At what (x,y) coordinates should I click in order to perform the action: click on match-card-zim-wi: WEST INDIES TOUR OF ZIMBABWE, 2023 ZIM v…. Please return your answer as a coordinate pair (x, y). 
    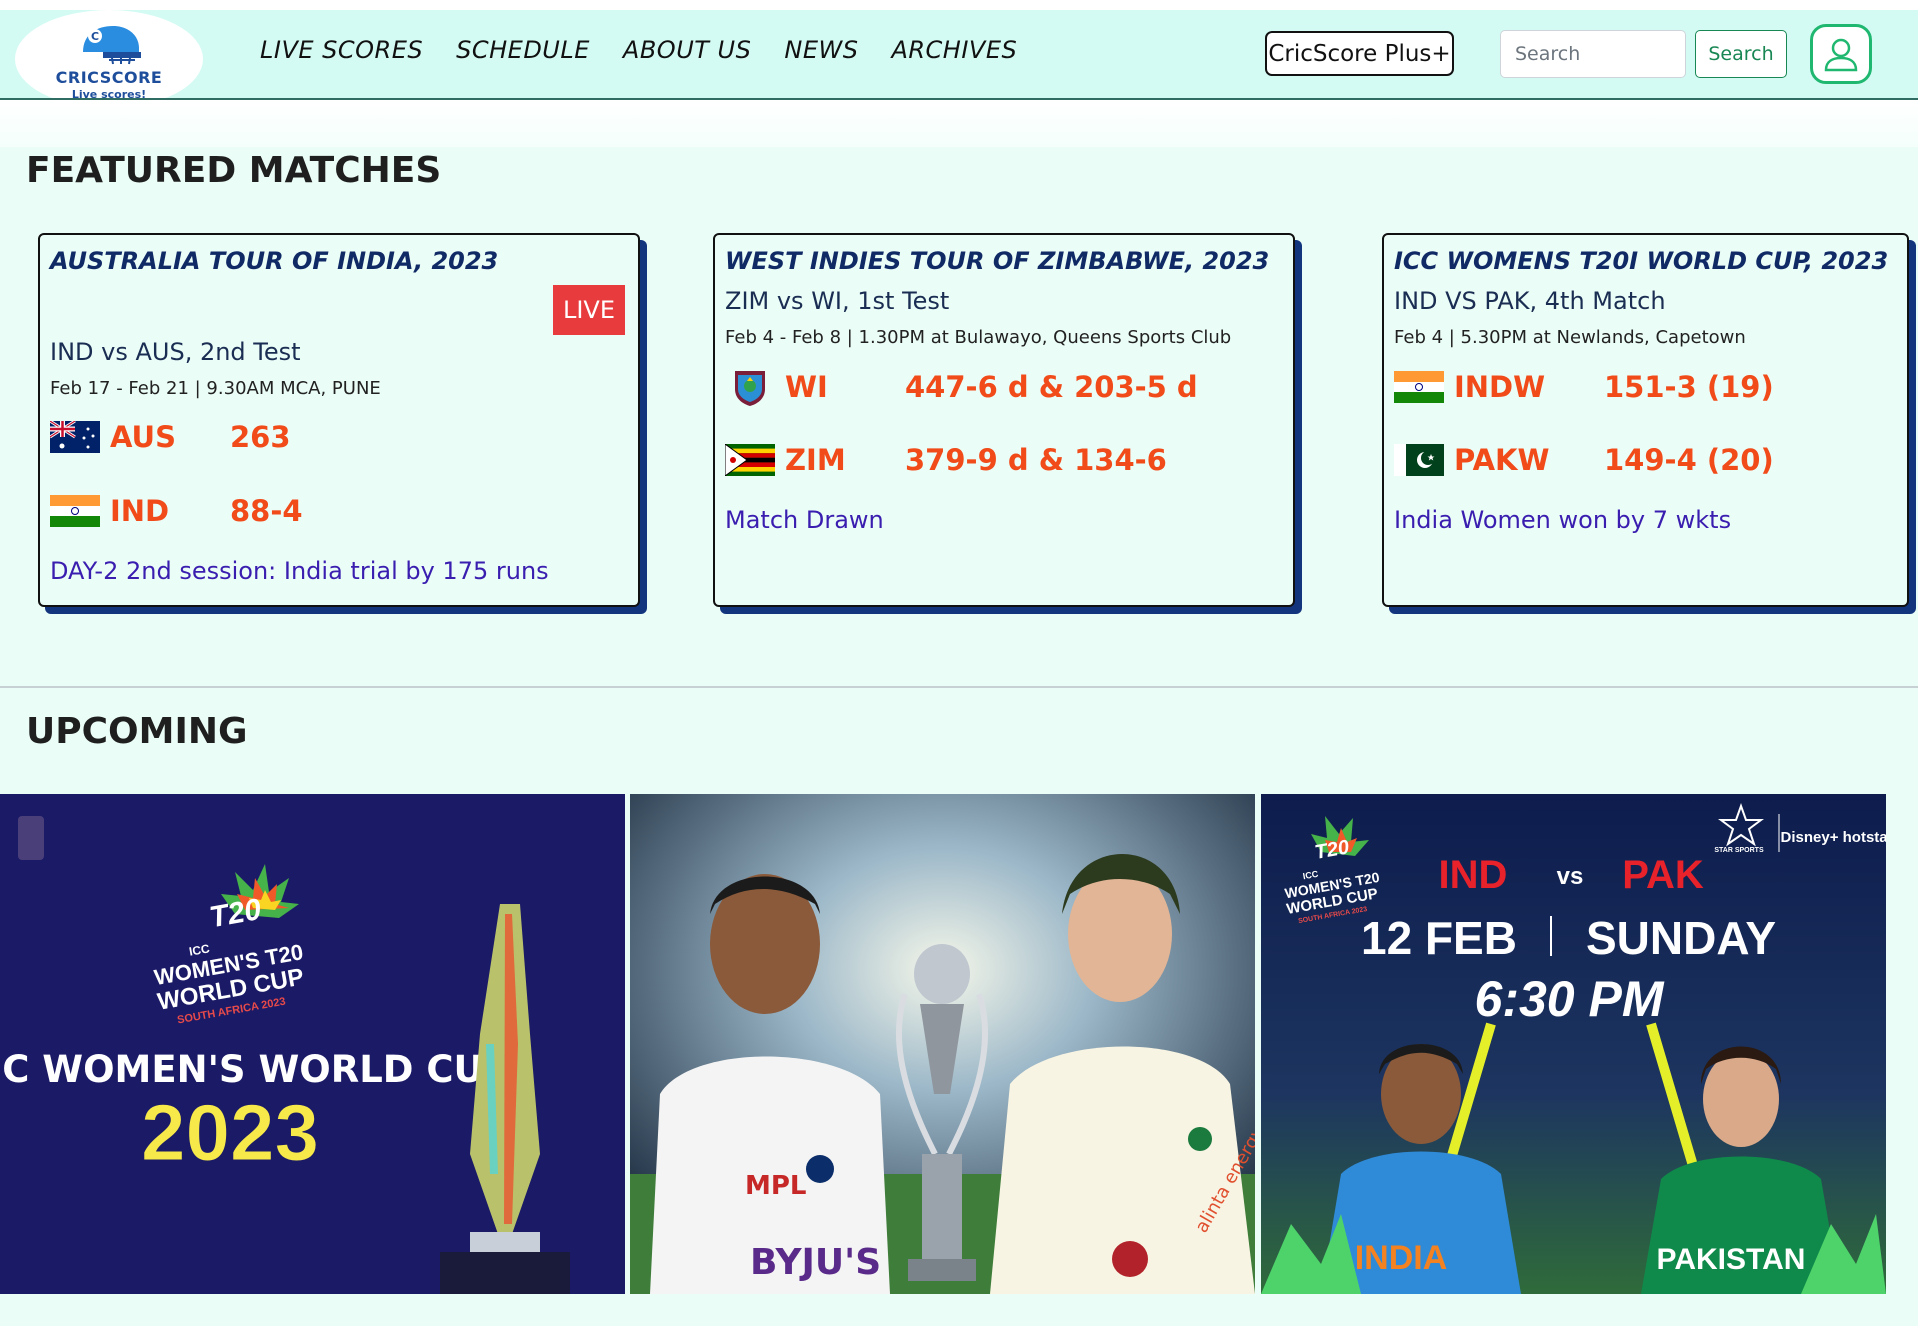
    Looking at the image, I should click on (1004, 420).